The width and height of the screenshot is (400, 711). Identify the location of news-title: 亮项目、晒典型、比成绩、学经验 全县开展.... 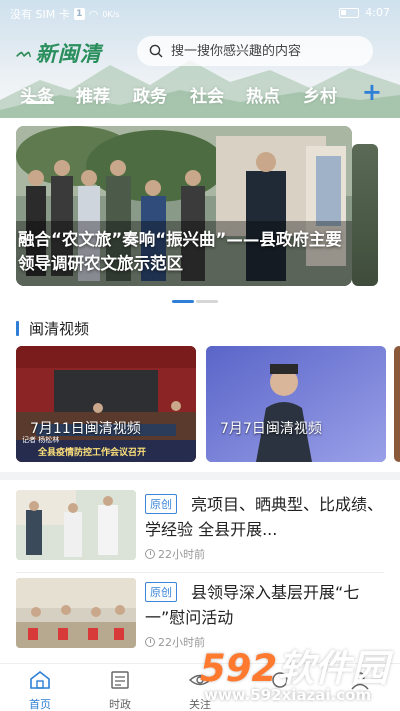
(264, 517).